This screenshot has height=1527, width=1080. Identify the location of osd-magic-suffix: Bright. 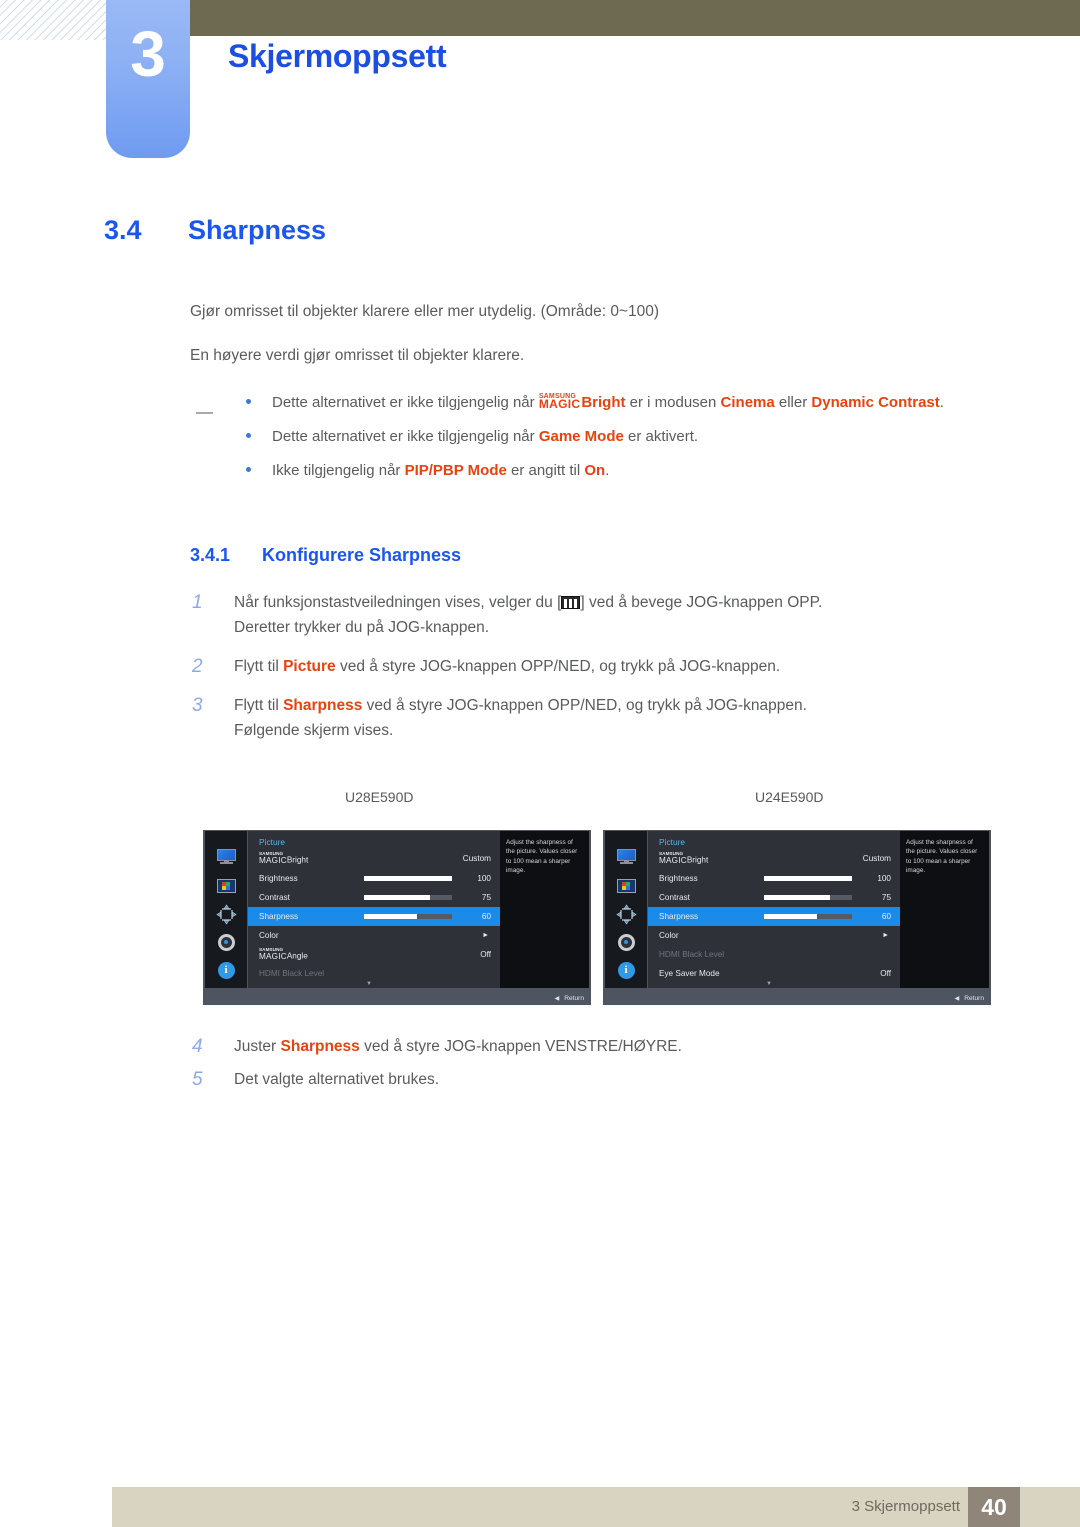
(697, 860).